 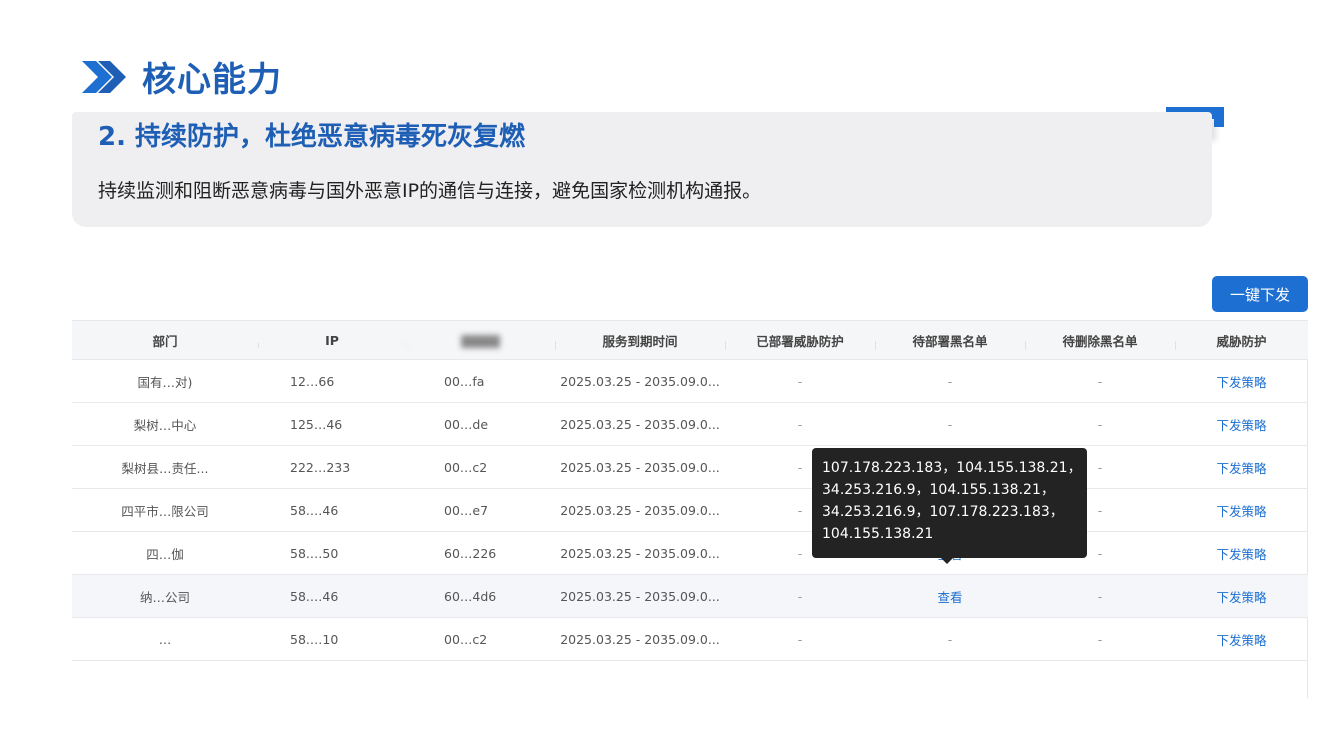 What do you see at coordinates (470, 596) in the screenshot?
I see `cell-mac: 60…4d6` at bounding box center [470, 596].